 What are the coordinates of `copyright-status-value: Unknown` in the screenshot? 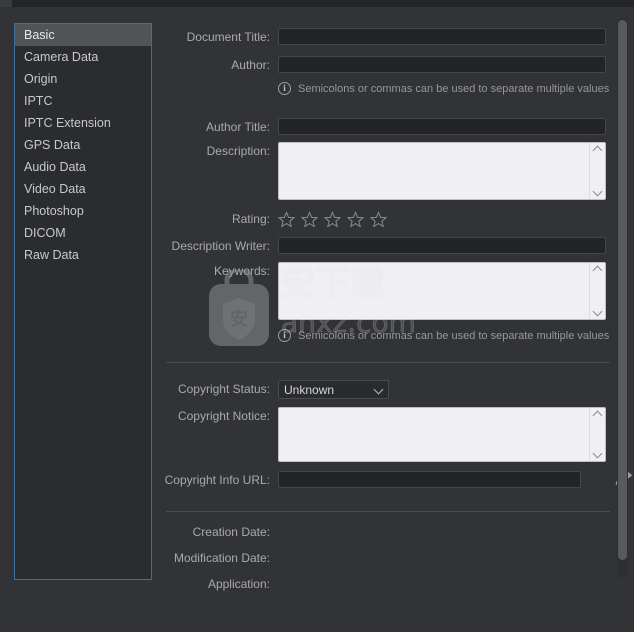 It's located at (309, 389).